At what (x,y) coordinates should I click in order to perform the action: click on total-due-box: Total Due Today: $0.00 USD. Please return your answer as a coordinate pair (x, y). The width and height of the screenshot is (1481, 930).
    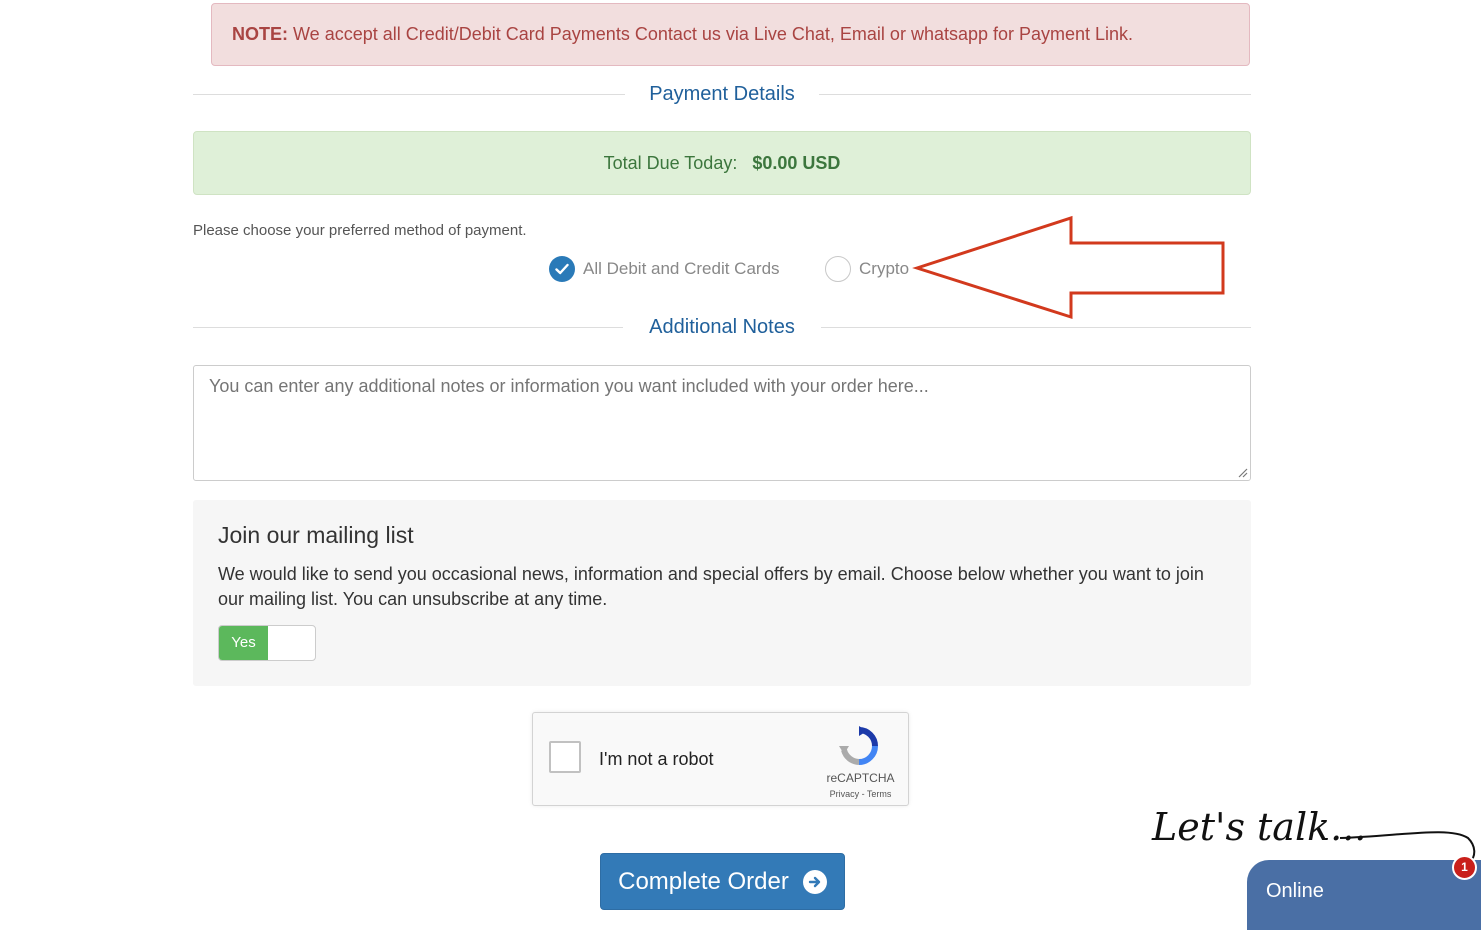
    Looking at the image, I should click on (722, 163).